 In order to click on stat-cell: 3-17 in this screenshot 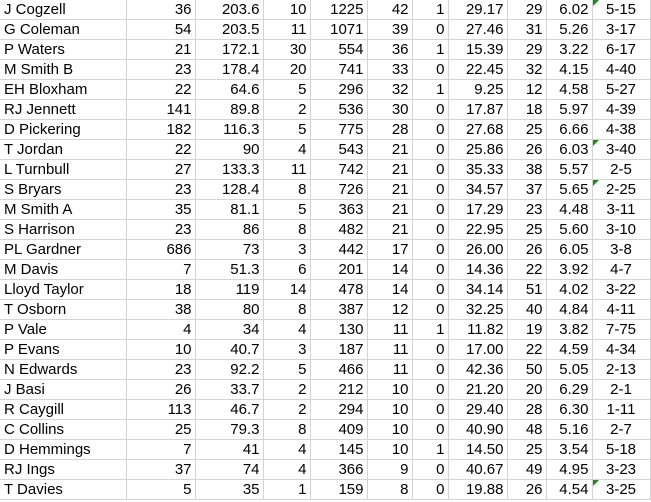, I will do `click(621, 29)`.